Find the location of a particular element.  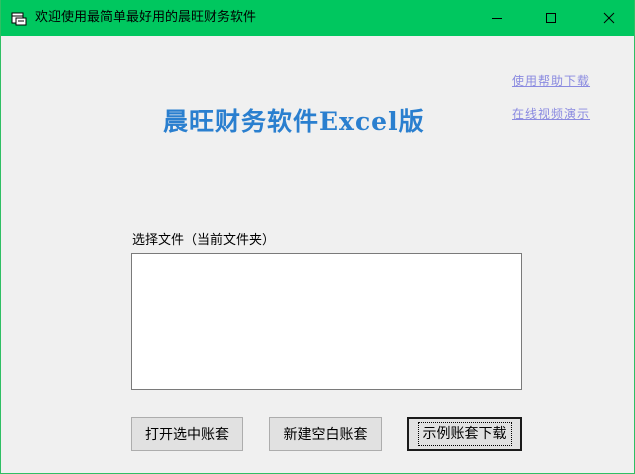

title-bar: 欢迎使用最简单最好用的晨旺财务软件 is located at coordinates (317, 18).